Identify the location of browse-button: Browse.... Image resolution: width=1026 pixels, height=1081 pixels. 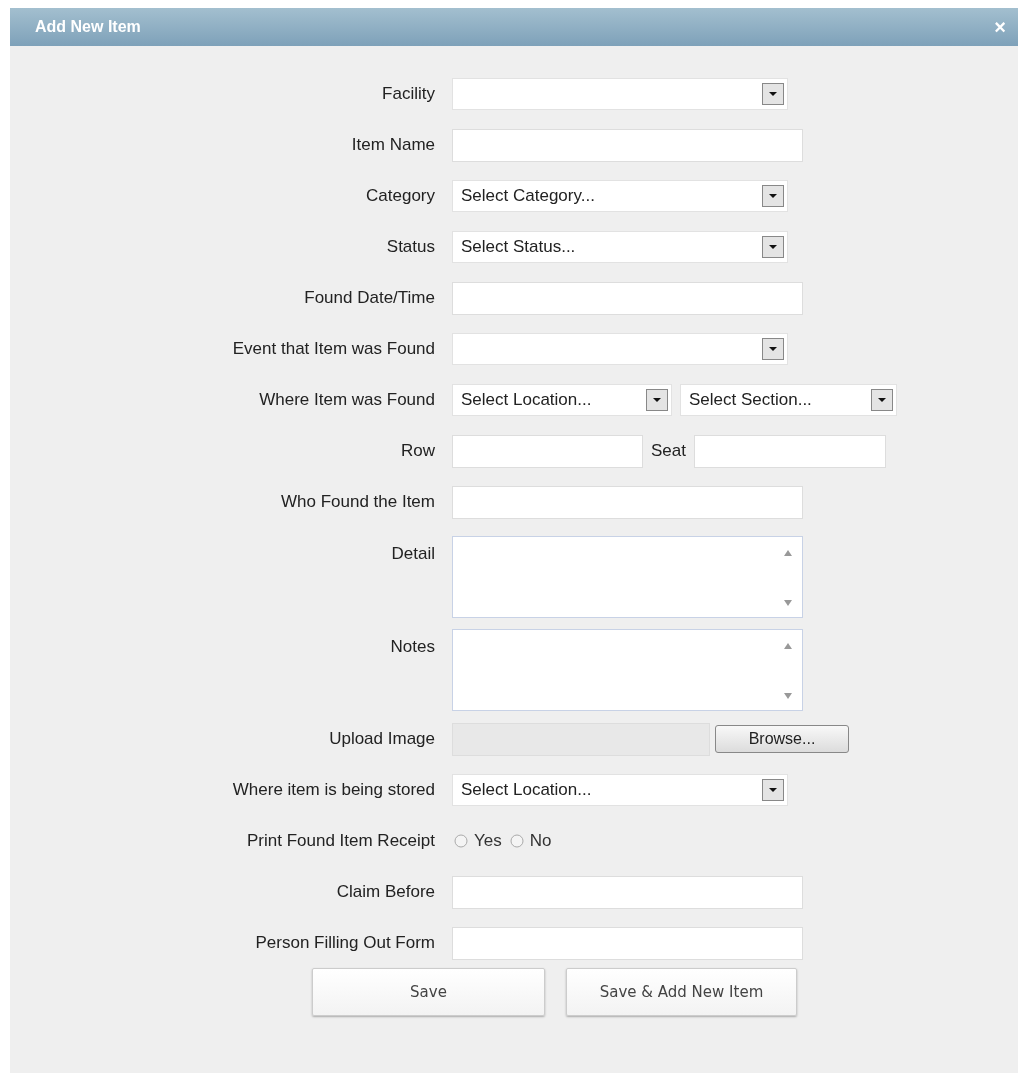
(782, 739).